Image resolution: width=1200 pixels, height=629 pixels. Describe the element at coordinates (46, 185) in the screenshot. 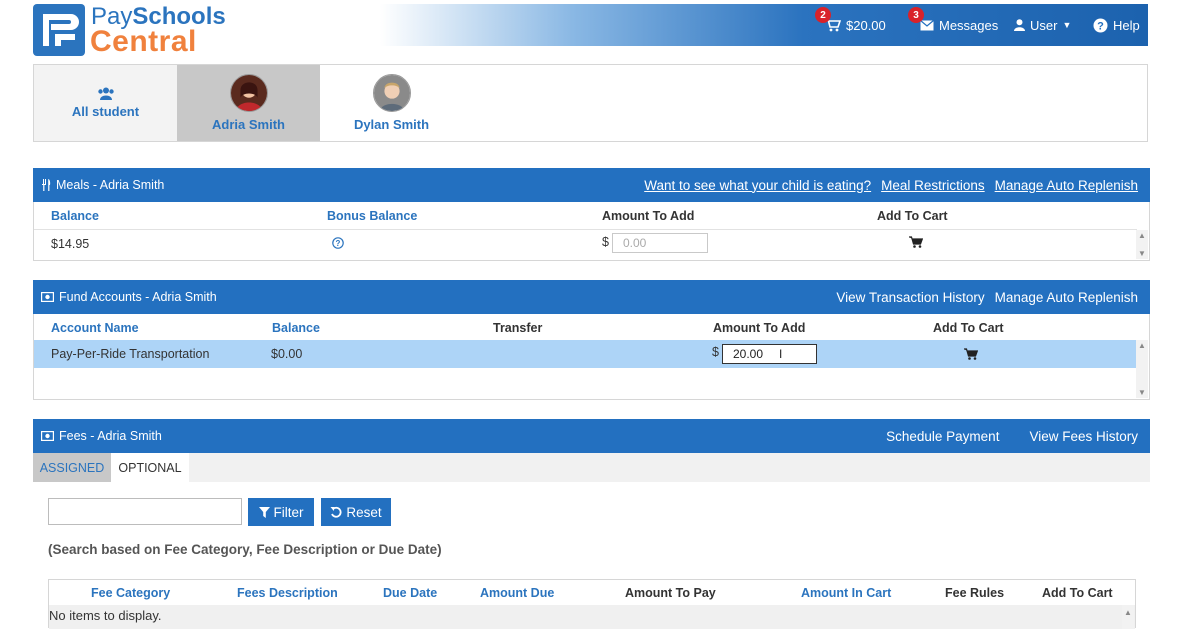

I see `utensils-icon` at that location.